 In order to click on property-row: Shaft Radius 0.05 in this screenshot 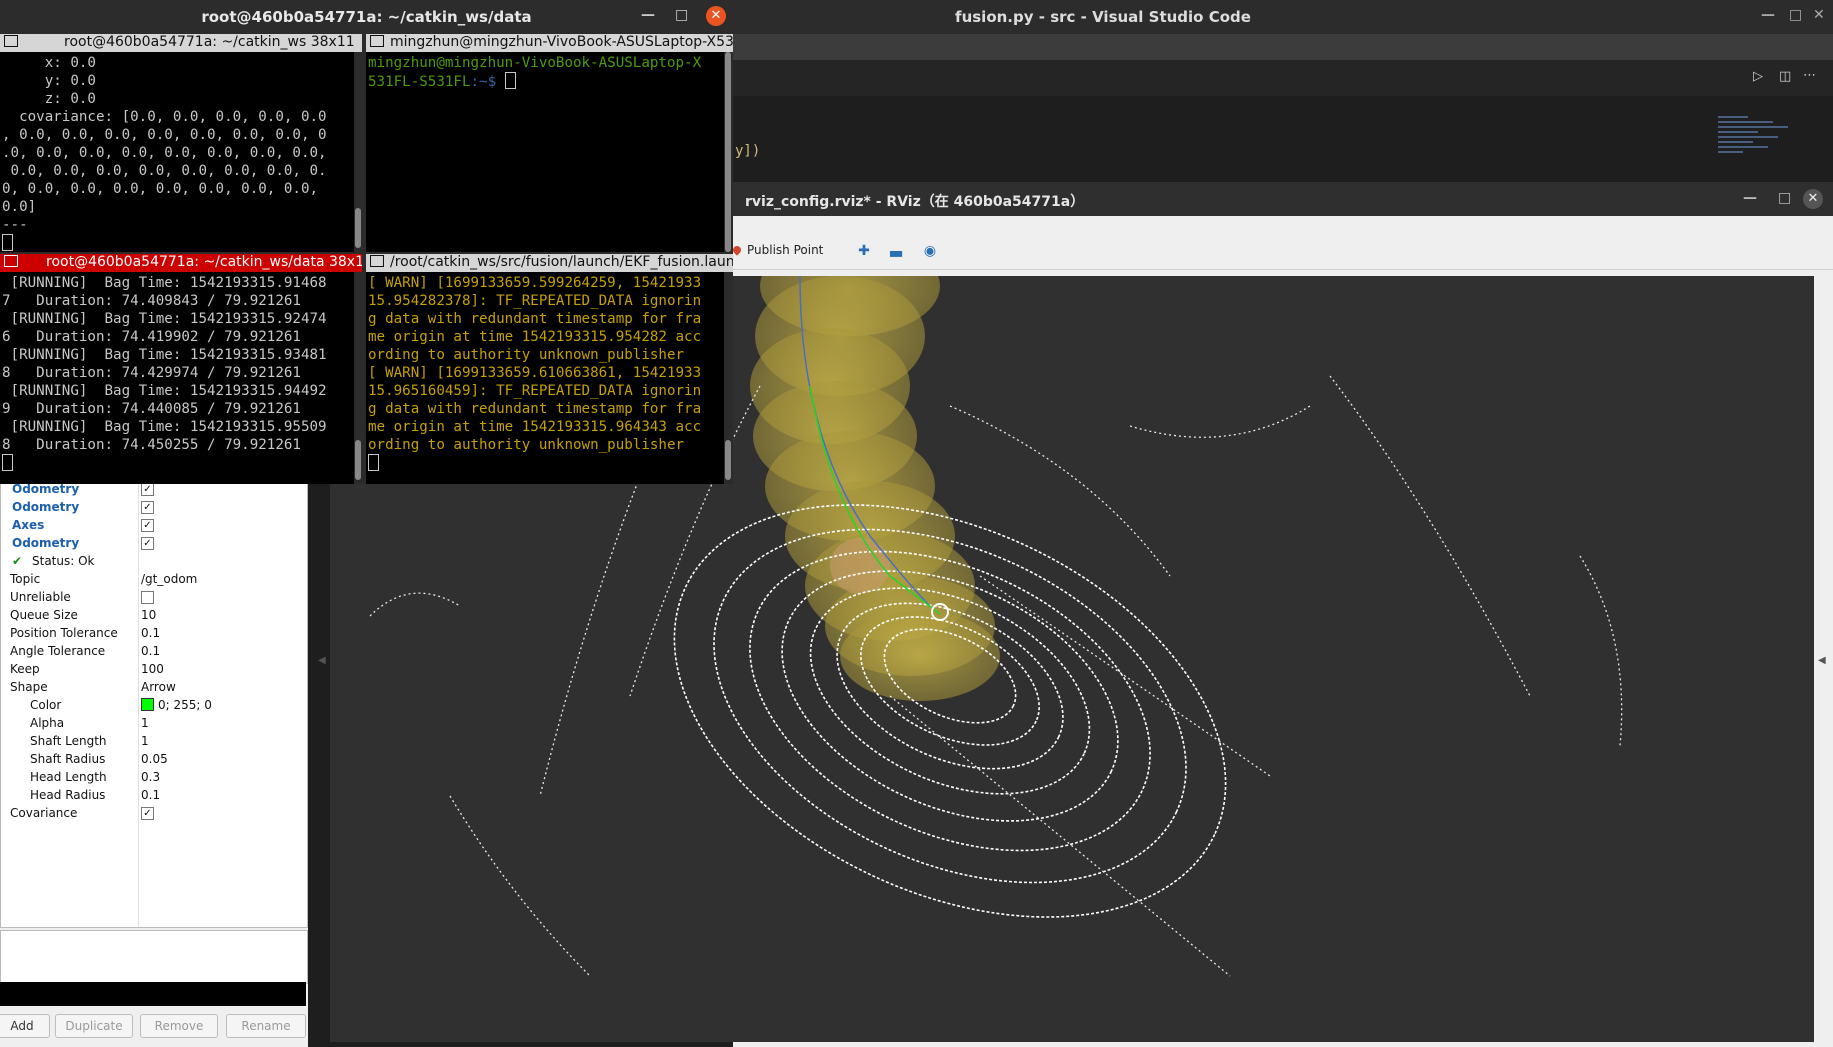, I will do `click(154, 760)`.